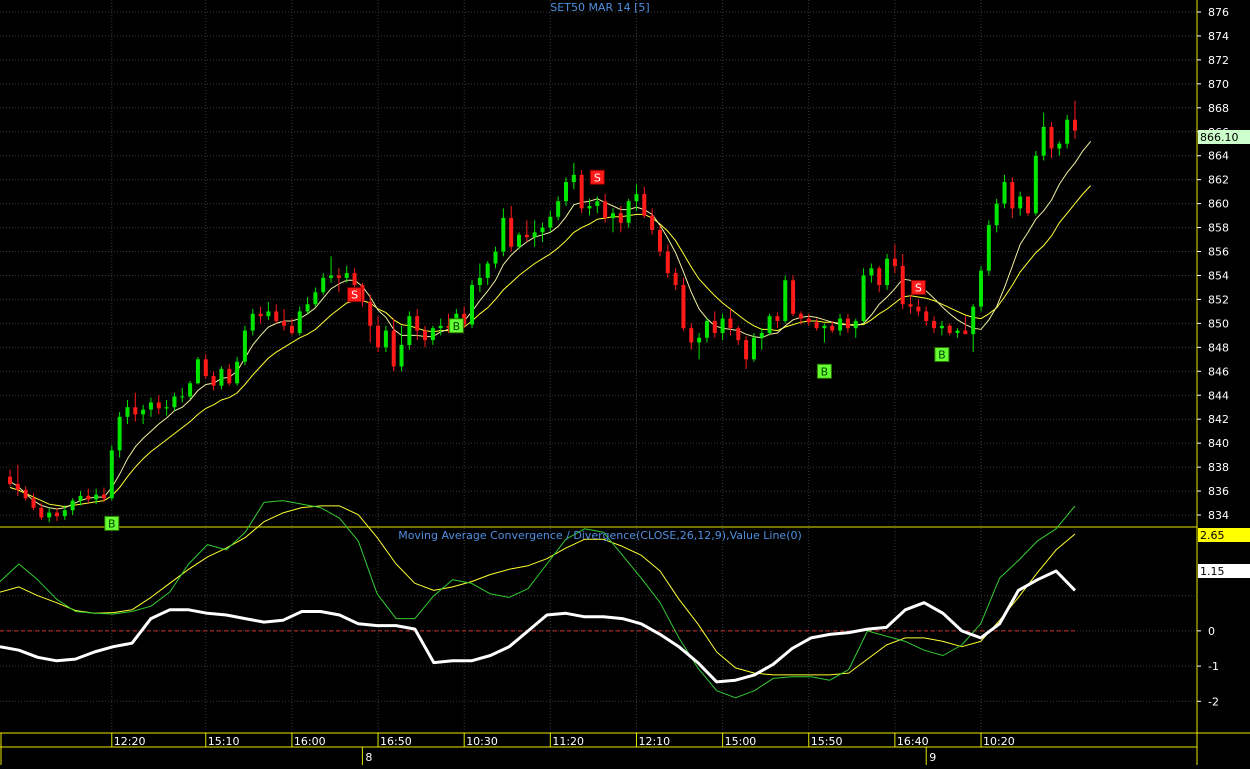 This screenshot has width=1250, height=769. Describe the element at coordinates (1213, 701) in the screenshot. I see `macd-tick-label: -2` at that location.